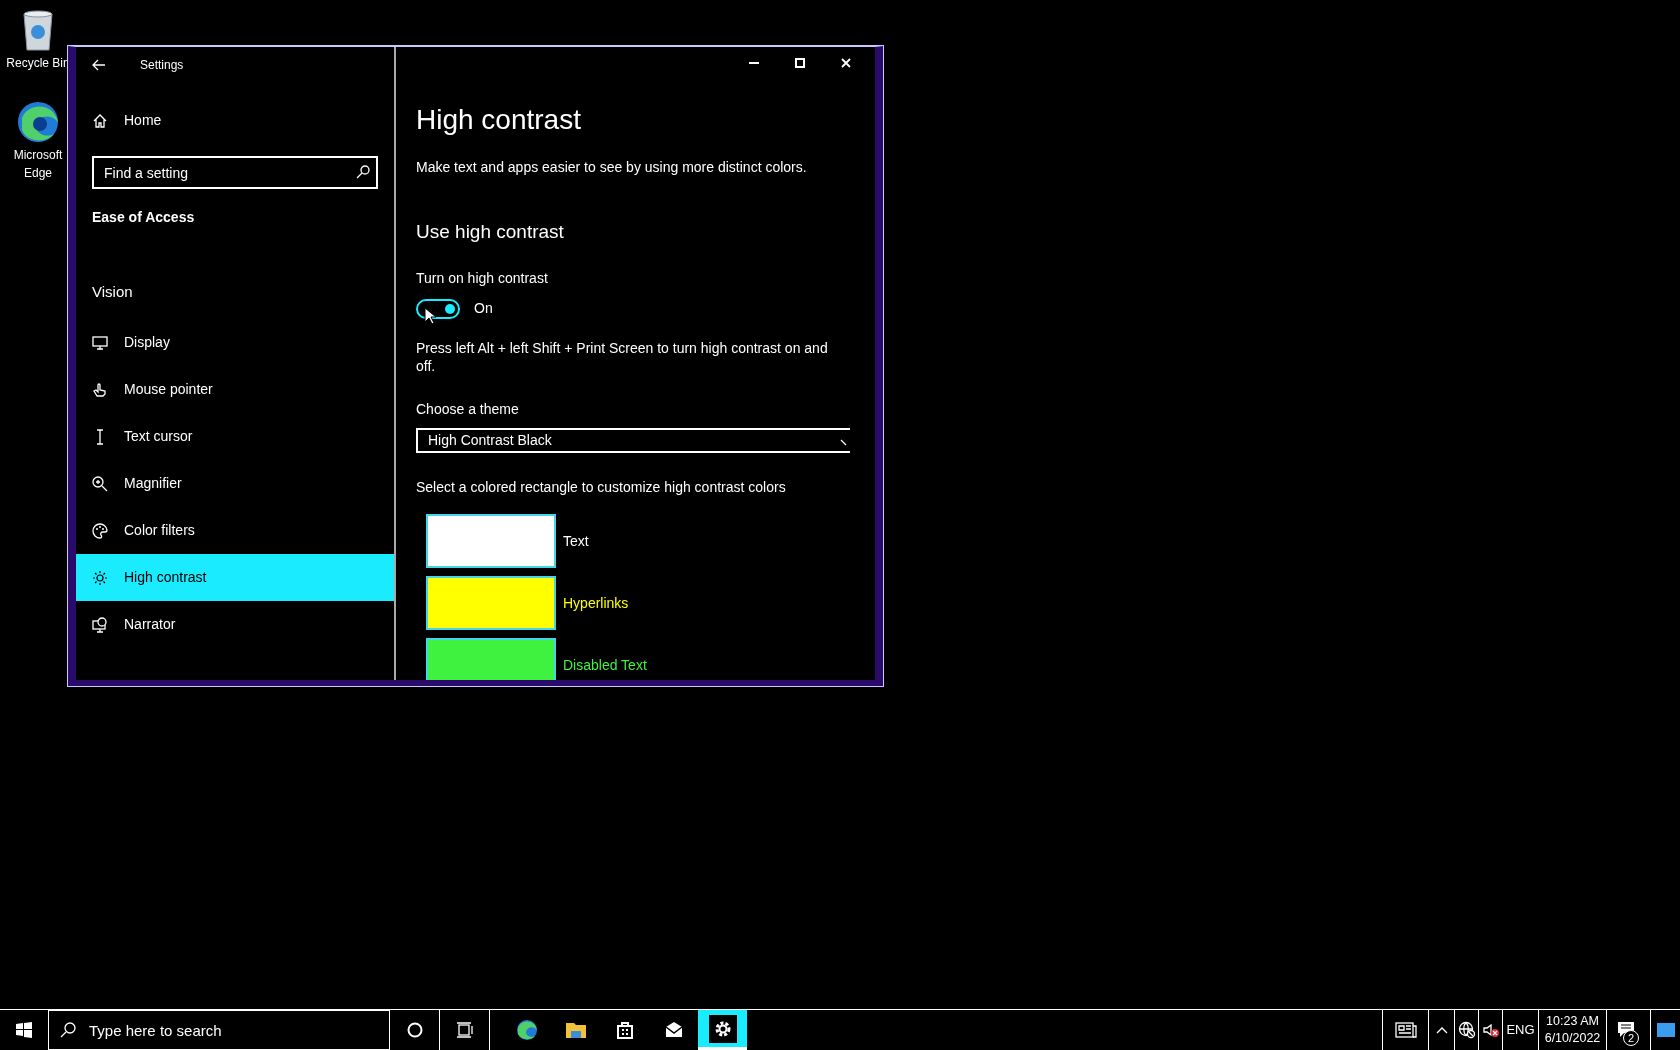 This screenshot has height=1050, width=1680. What do you see at coordinates (800, 63) in the screenshot?
I see `maximize-icon` at bounding box center [800, 63].